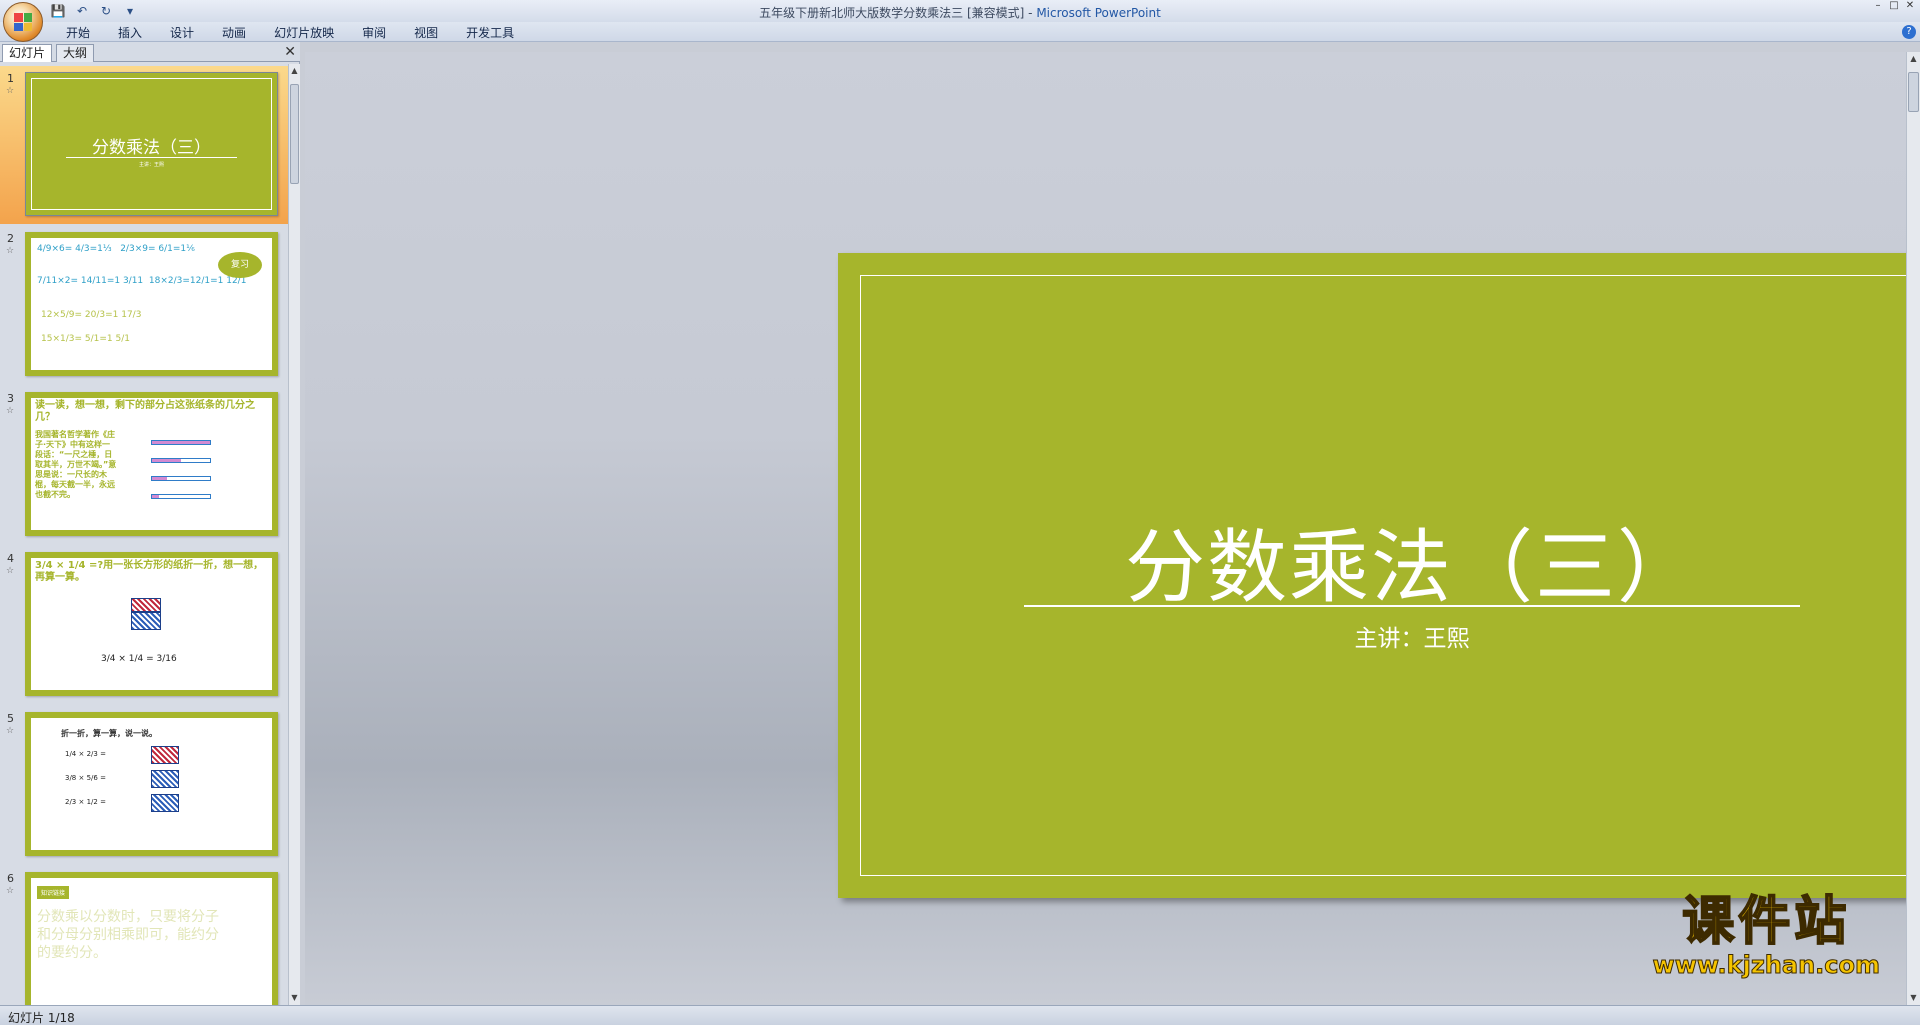  I want to click on office-button-icon, so click(23, 22).